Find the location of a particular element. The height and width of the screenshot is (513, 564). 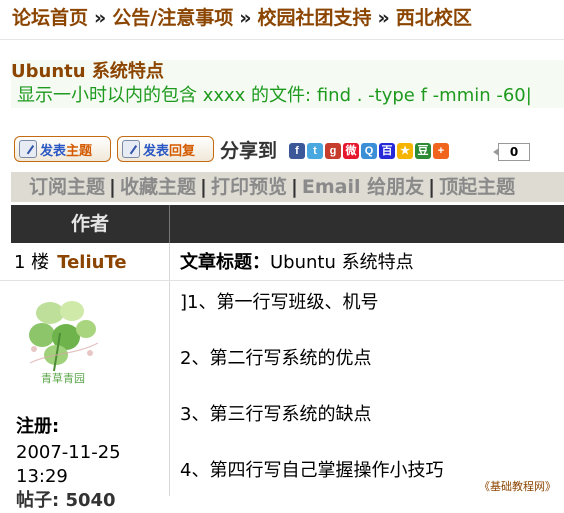

floor-number: 1 楼 is located at coordinates (32, 262).